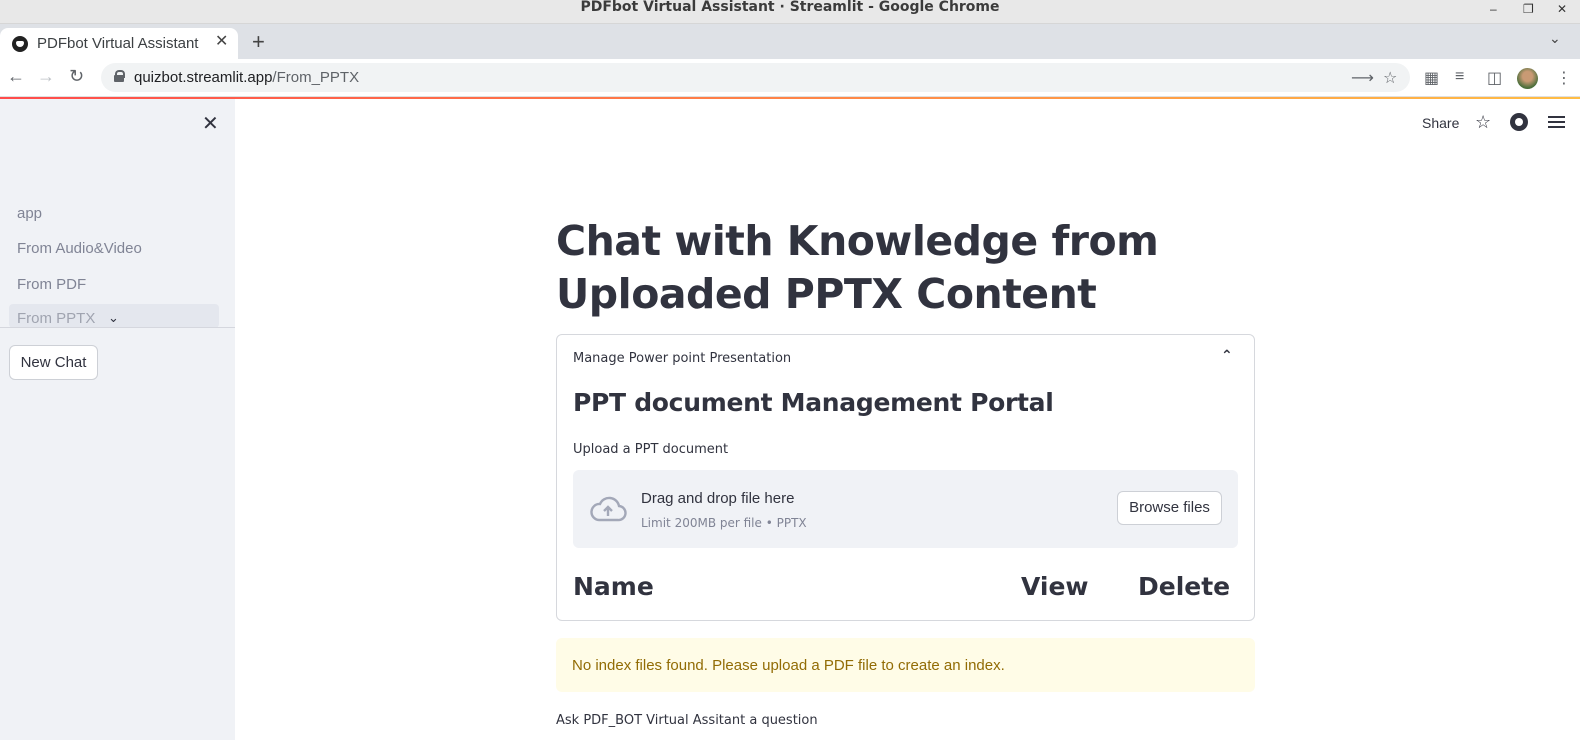 This screenshot has height=740, width=1580. Describe the element at coordinates (651, 449) in the screenshot. I see `upload-label: Upload a PPT document` at that location.